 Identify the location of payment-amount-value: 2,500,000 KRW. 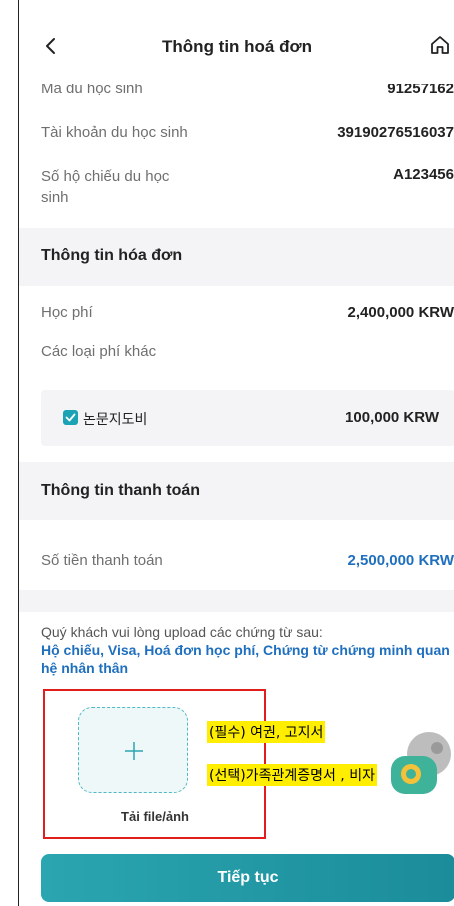
(400, 560).